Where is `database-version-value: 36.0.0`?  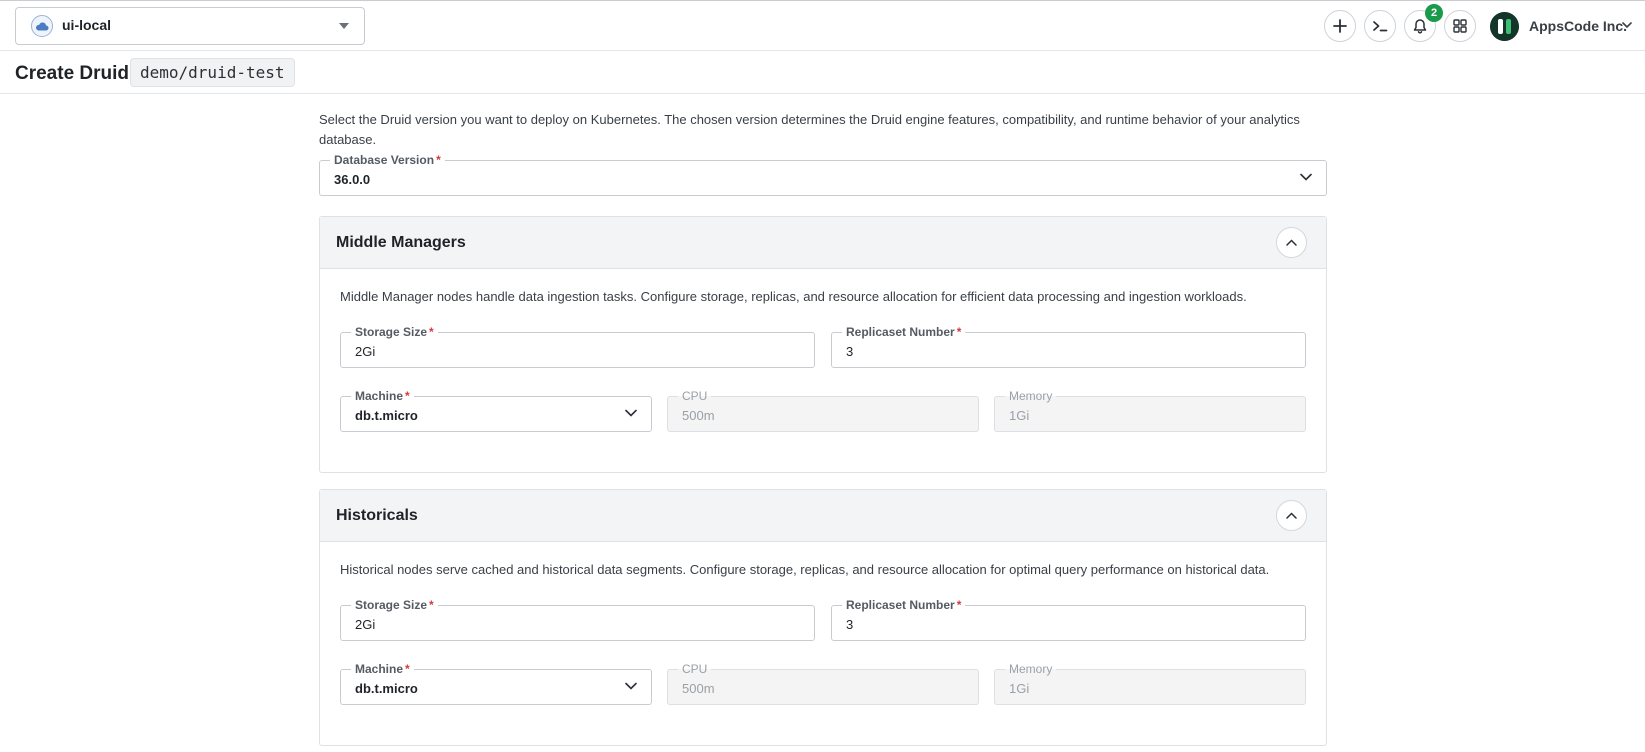 database-version-value: 36.0.0 is located at coordinates (352, 179).